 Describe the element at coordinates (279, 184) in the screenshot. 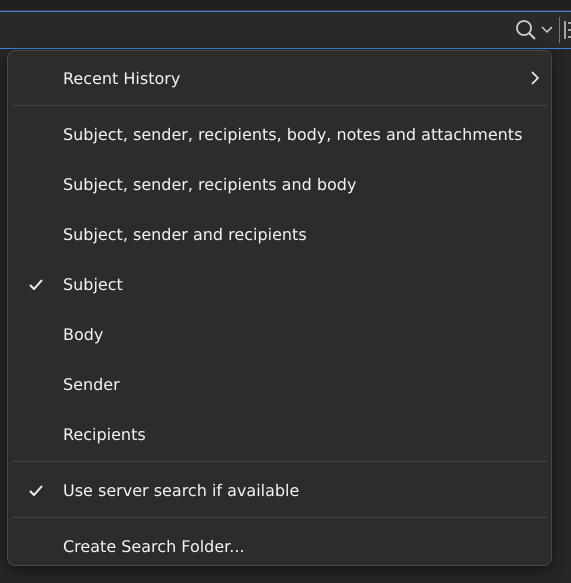

I see `menu-item: Subject, sender, recipients and body` at that location.